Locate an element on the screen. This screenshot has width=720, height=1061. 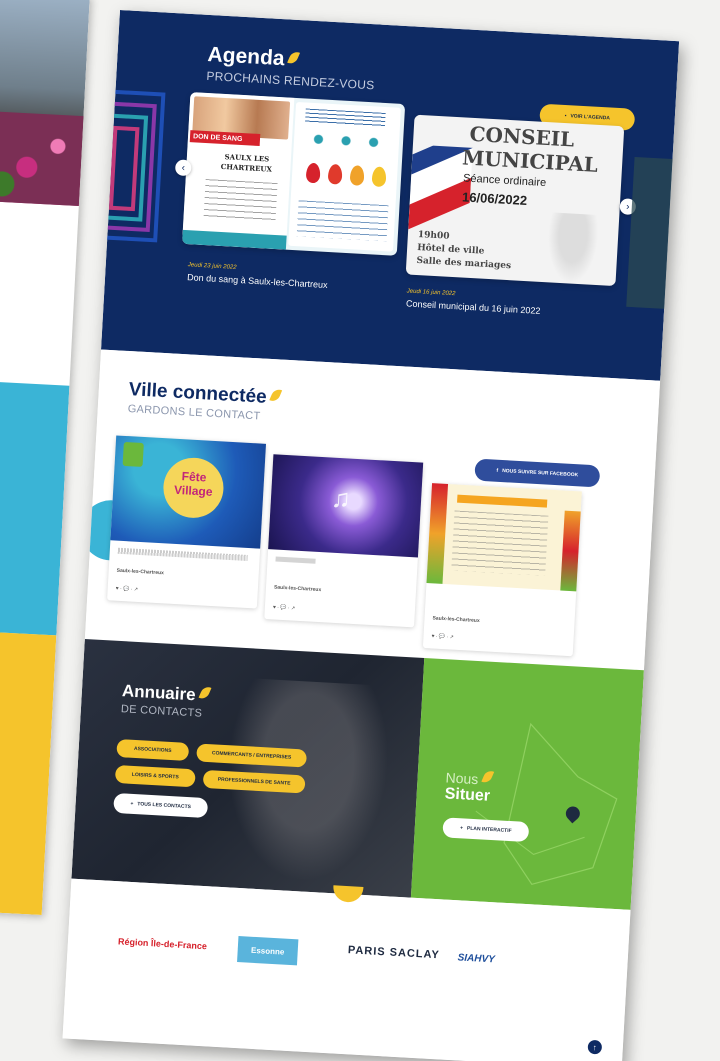
facebook-post: Saulx-les-Chartreux ♥ · 💬 · ↗ is located at coordinates (502, 570).